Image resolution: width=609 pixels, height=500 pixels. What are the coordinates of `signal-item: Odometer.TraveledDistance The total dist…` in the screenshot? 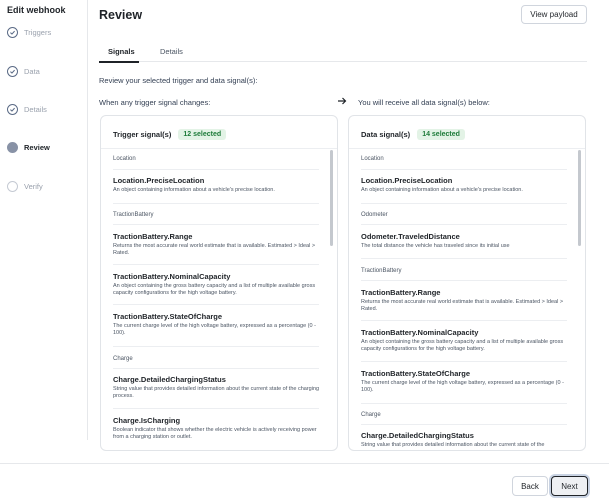 It's located at (465, 241).